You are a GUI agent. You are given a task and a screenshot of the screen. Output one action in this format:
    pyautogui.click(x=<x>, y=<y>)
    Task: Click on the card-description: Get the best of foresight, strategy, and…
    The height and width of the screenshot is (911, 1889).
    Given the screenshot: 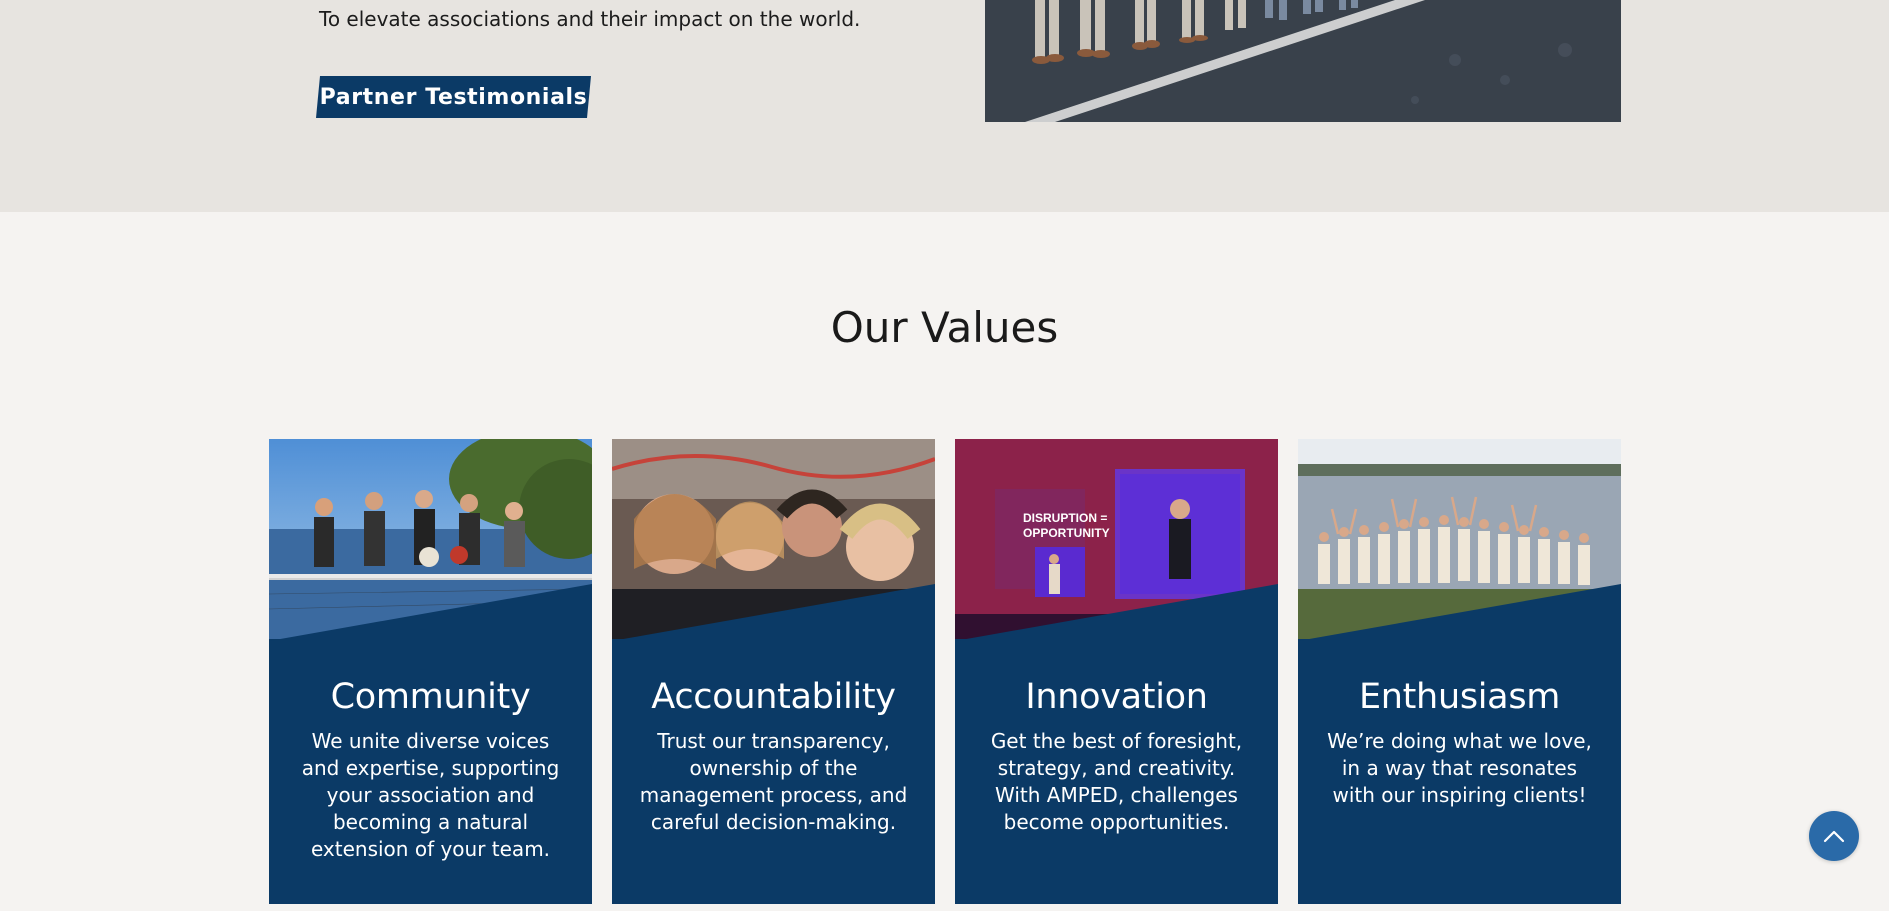 What is the action you would take?
    pyautogui.click(x=1116, y=781)
    